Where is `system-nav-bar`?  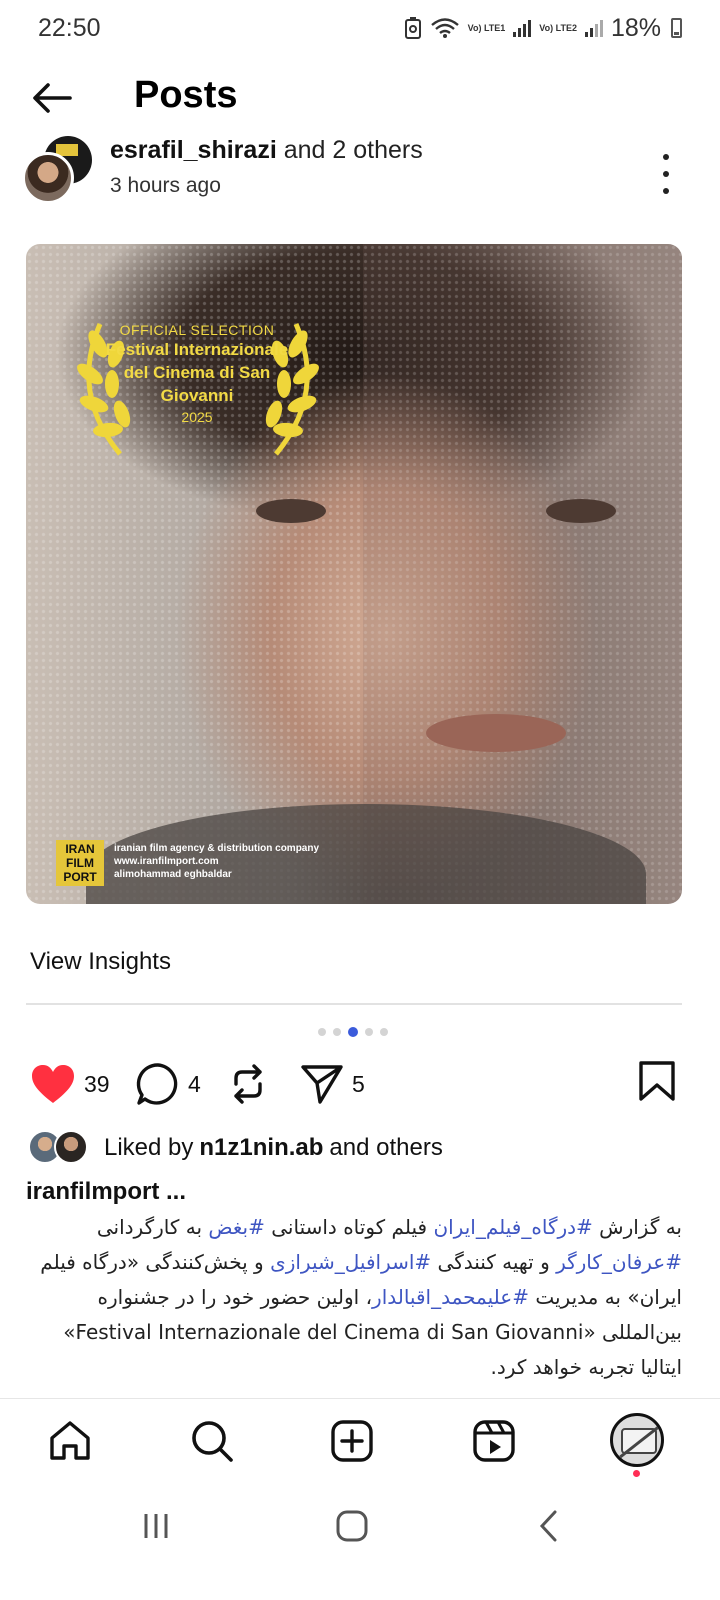
system-nav-bar is located at coordinates (360, 1542).